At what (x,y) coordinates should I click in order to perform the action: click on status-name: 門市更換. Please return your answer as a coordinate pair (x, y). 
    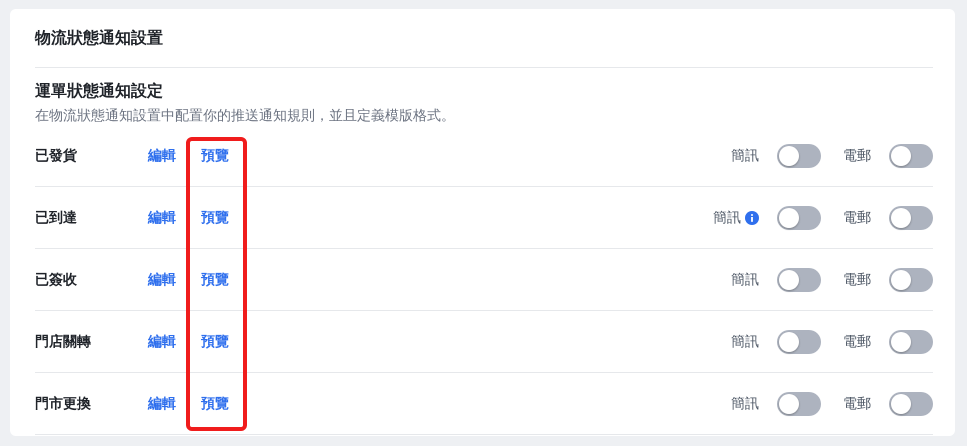
    Looking at the image, I should click on (63, 403).